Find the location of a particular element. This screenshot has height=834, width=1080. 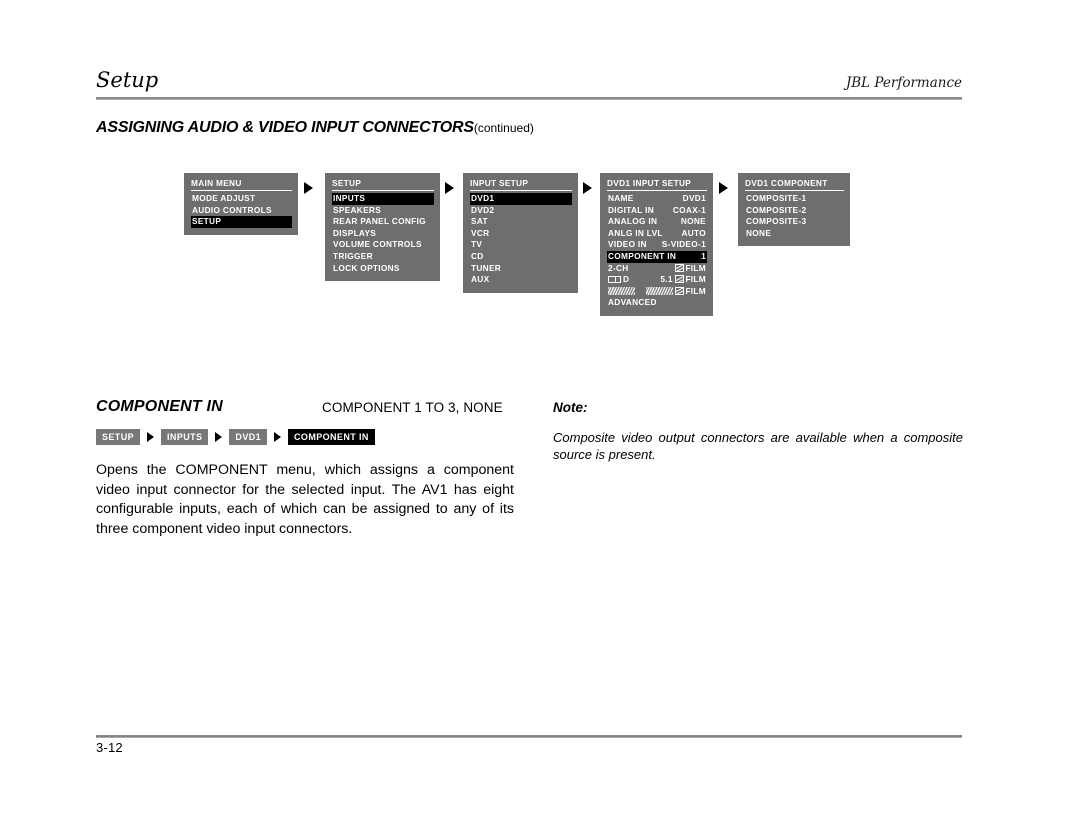

osd-menu-item: VIDEO IN S-VIDEO-1 is located at coordinates (657, 245).